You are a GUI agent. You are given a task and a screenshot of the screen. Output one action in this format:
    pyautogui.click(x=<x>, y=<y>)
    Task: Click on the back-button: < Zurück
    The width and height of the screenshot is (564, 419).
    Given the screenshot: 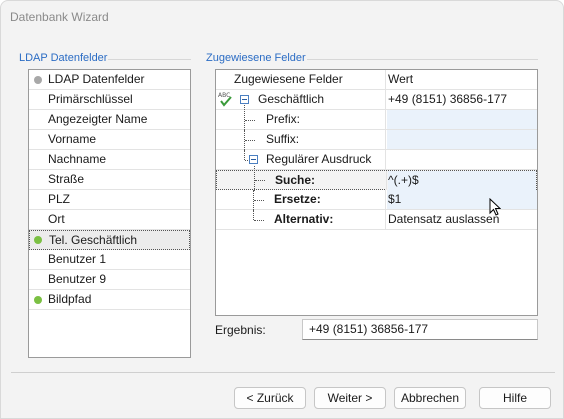 What is the action you would take?
    pyautogui.click(x=270, y=398)
    